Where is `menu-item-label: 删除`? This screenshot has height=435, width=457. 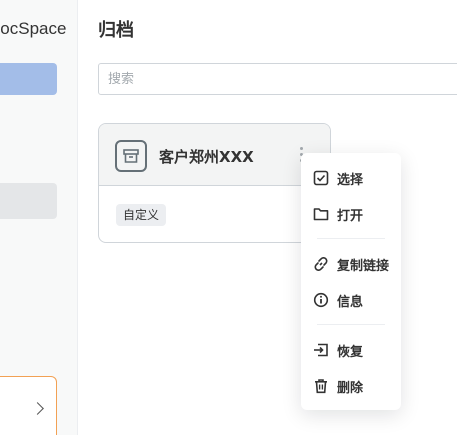
menu-item-label: 删除 is located at coordinates (350, 388).